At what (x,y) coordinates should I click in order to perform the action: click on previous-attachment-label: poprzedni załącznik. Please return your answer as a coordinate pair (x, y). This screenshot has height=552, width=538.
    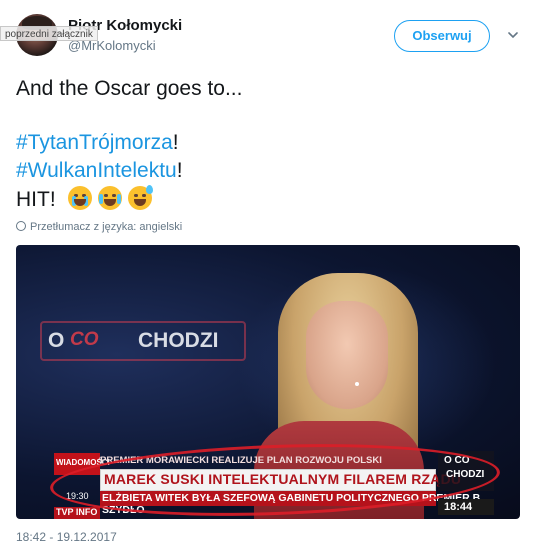
    Looking at the image, I should click on (49, 33).